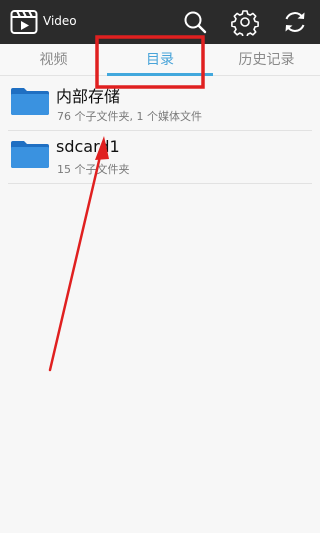 This screenshot has height=533, width=320. What do you see at coordinates (266, 60) in the screenshot?
I see `tab-history: 历史记录` at bounding box center [266, 60].